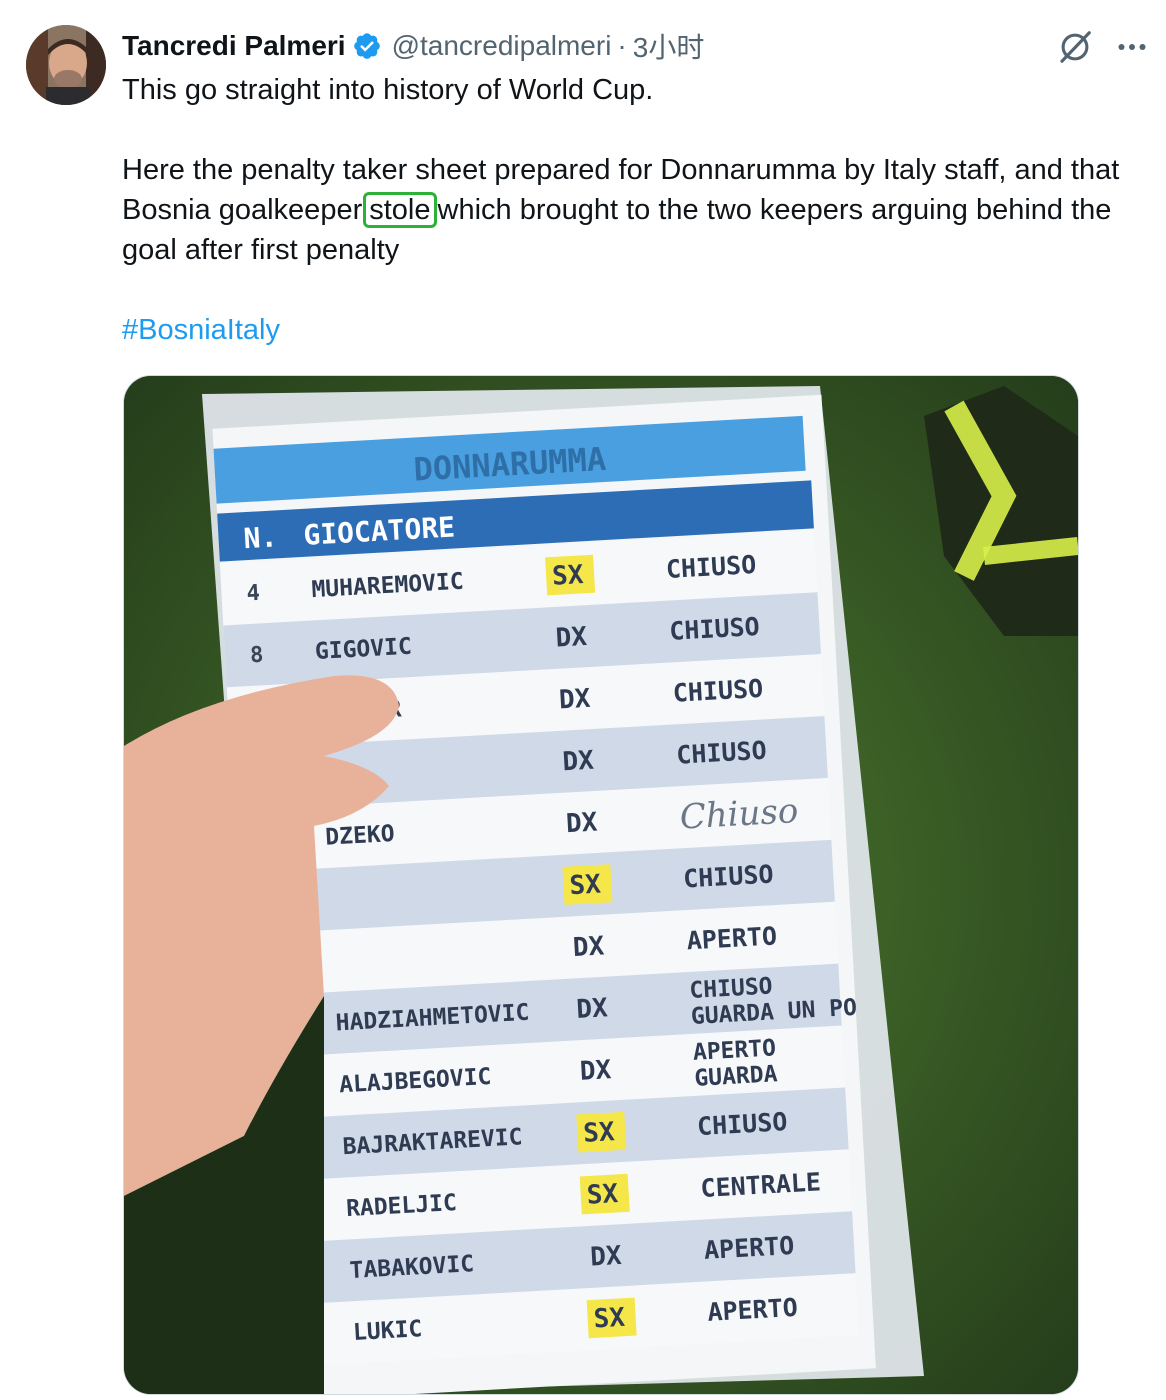  What do you see at coordinates (261, 537) in the screenshot?
I see `sheet-header-num: N.` at bounding box center [261, 537].